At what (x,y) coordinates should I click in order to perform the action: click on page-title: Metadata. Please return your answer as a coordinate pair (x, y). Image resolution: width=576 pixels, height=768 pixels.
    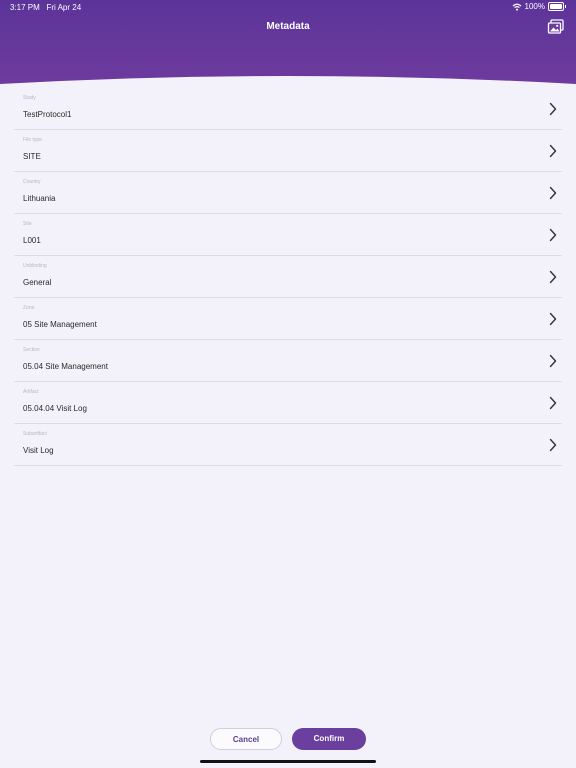
    Looking at the image, I should click on (288, 26).